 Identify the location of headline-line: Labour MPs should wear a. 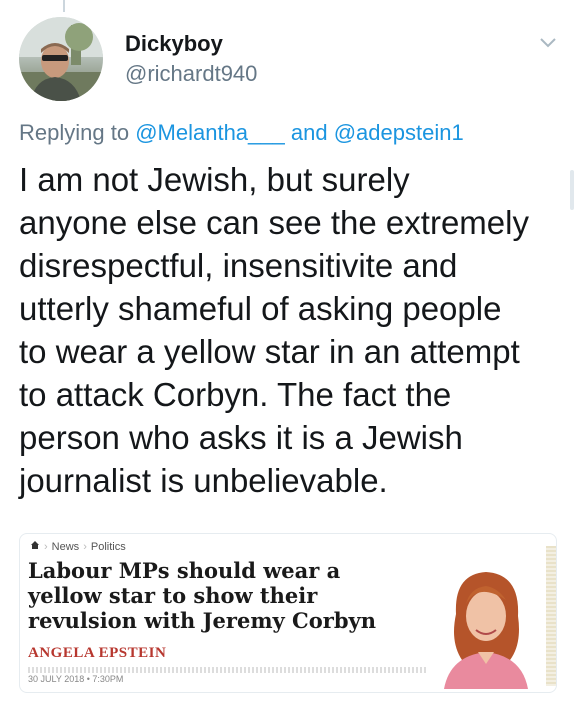
(184, 570).